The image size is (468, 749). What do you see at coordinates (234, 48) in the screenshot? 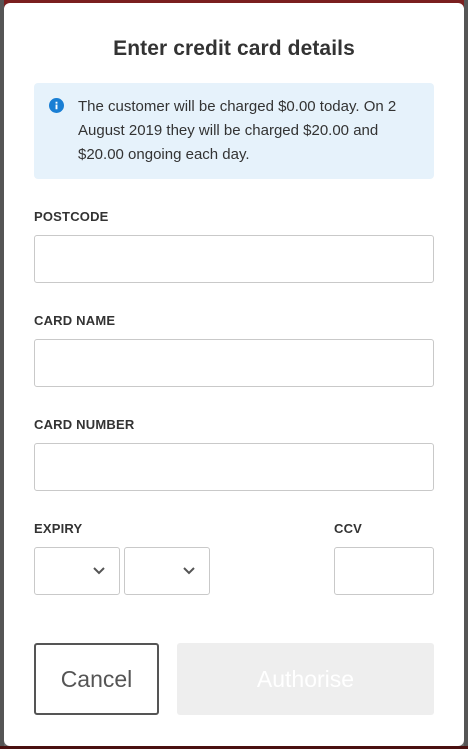
I see `modal-title: Enter credit card details` at bounding box center [234, 48].